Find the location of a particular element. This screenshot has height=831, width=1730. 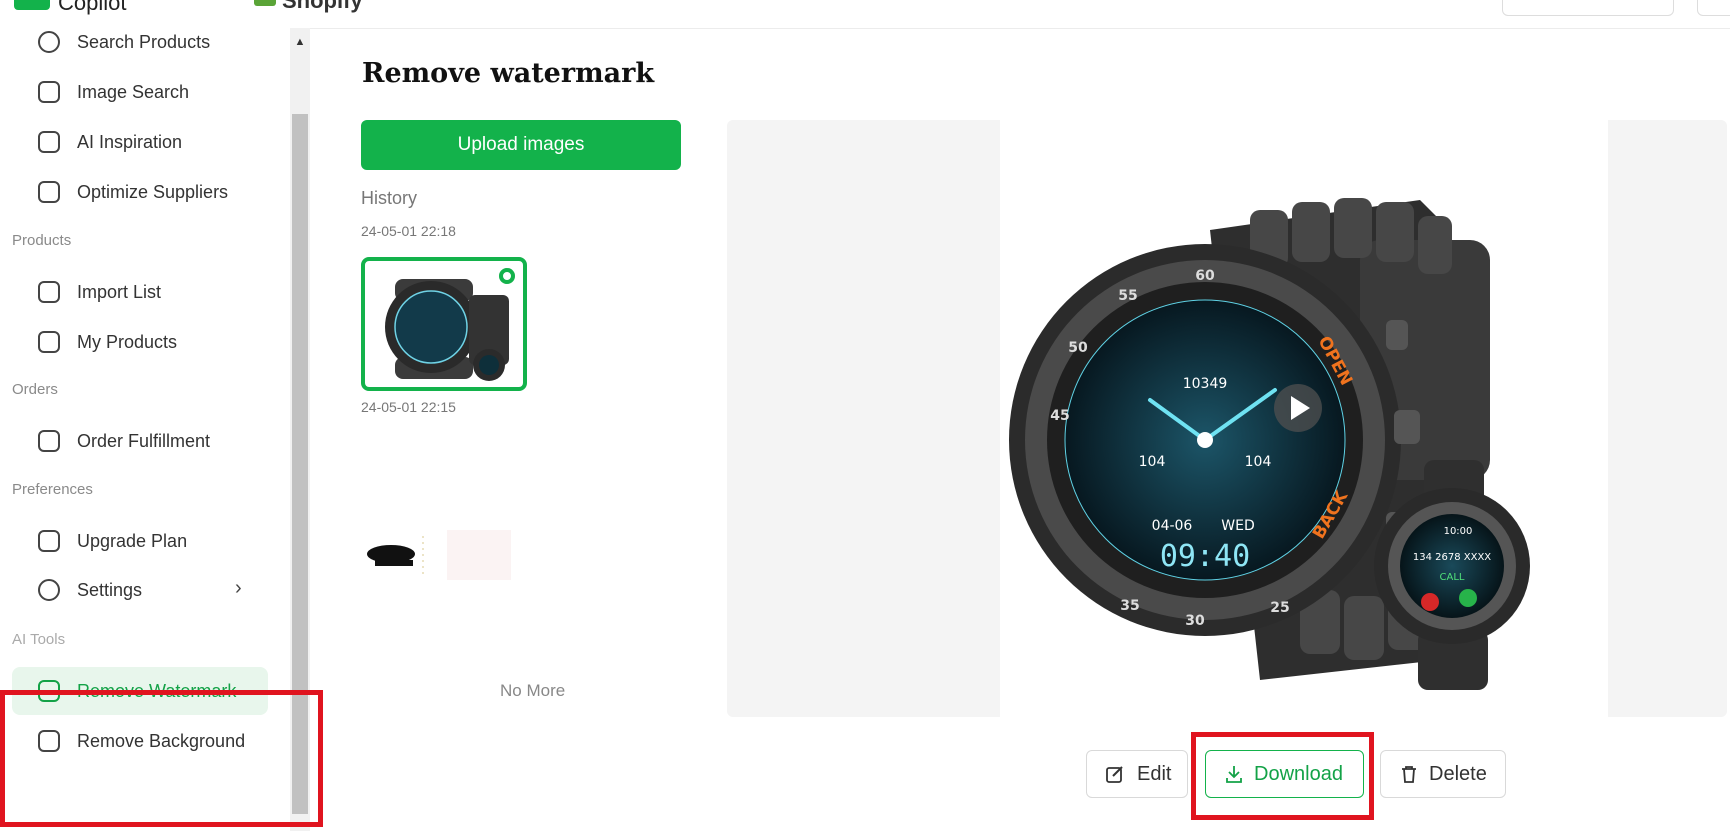

sidebar-item-ai-inspiration: AI Inspiration is located at coordinates (140, 142).